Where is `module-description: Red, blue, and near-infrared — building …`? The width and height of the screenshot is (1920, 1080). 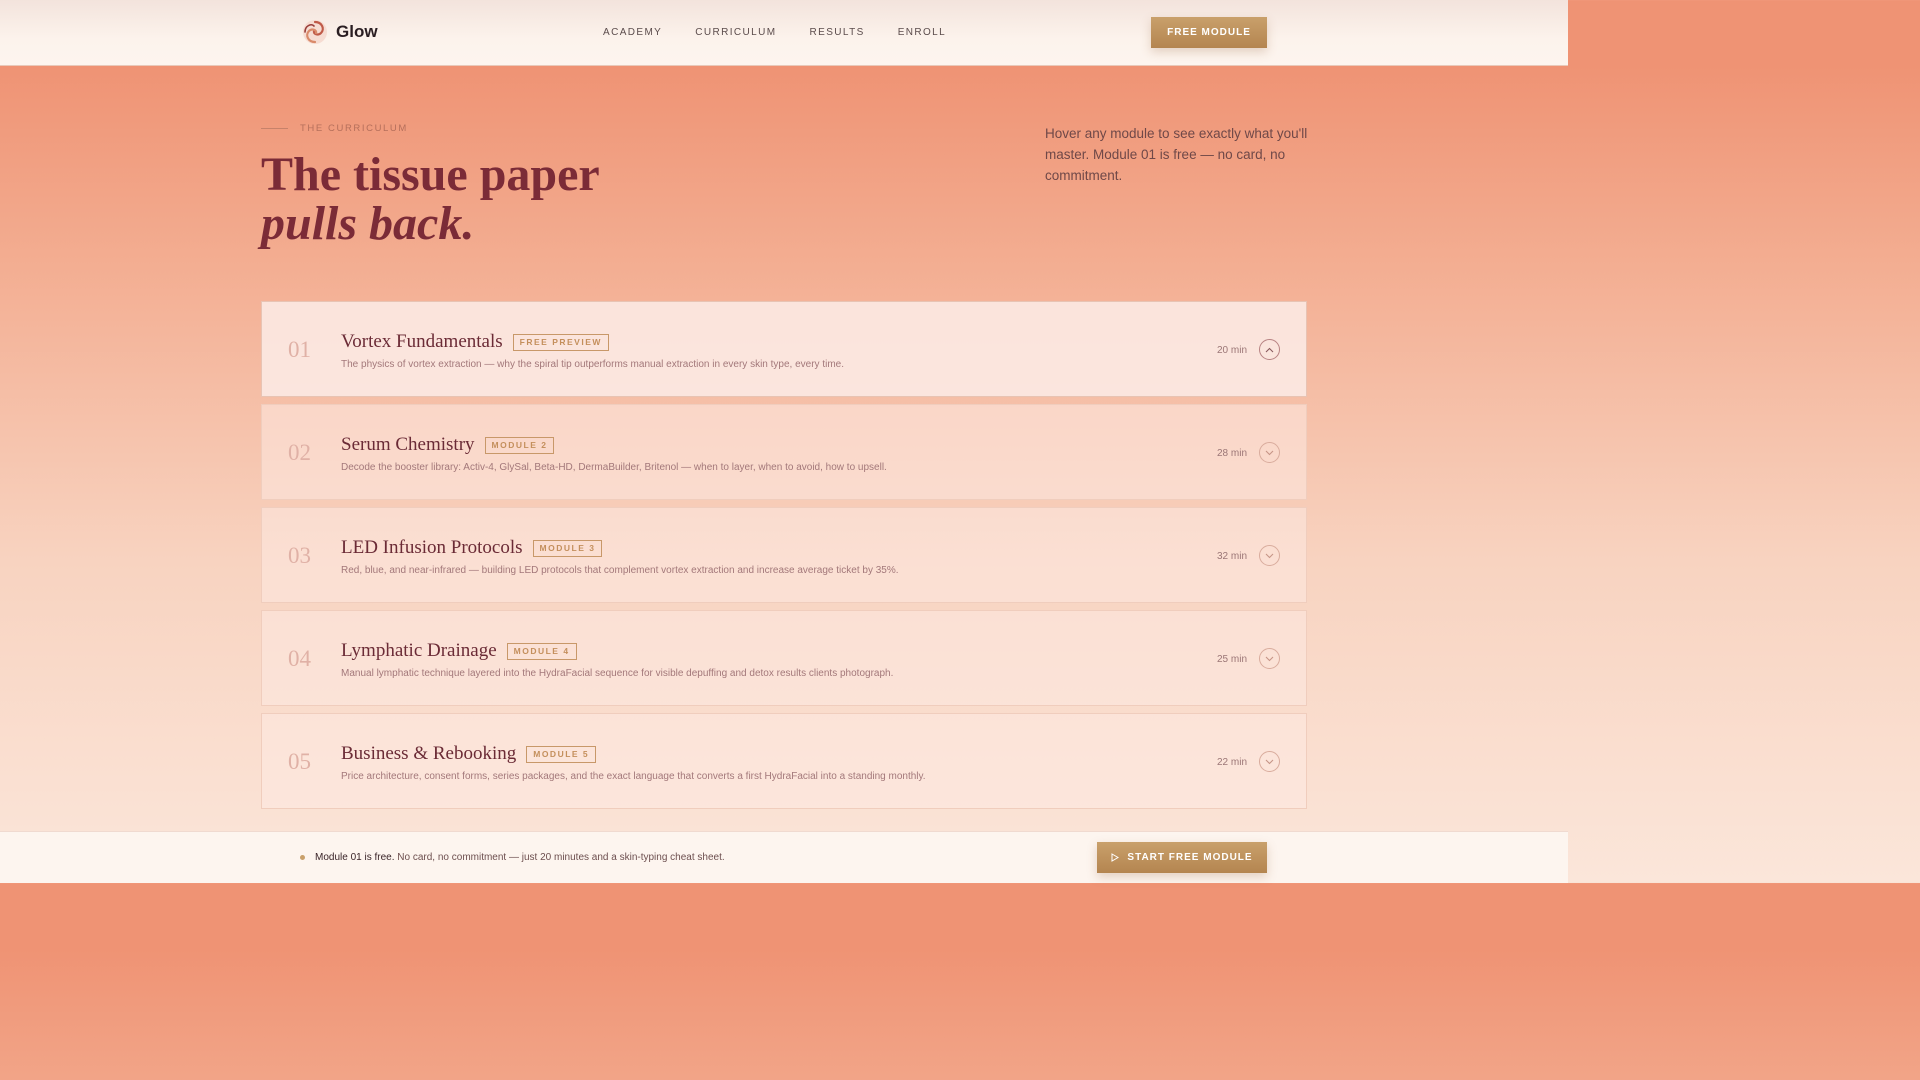
module-description: Red, blue, and near-infrared — building … is located at coordinates (620, 570).